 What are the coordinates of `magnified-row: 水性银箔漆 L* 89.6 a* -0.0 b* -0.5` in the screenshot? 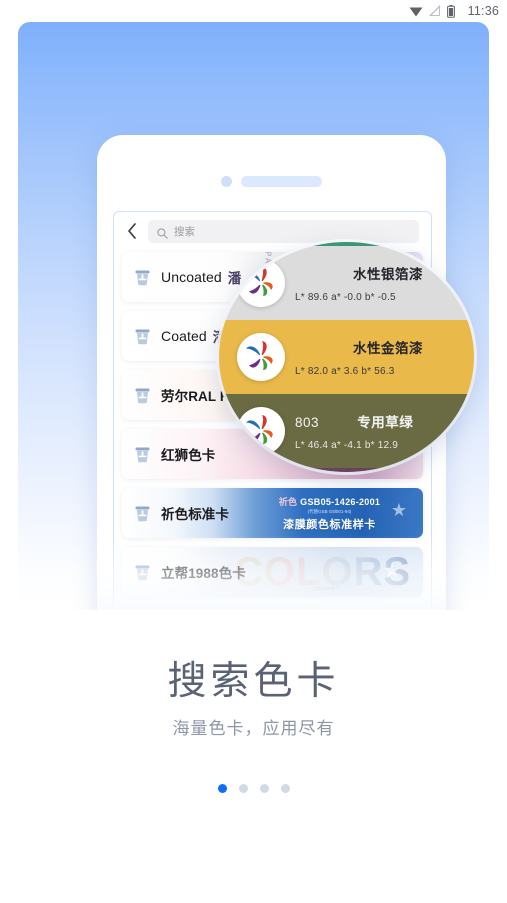 It's located at (346, 283).